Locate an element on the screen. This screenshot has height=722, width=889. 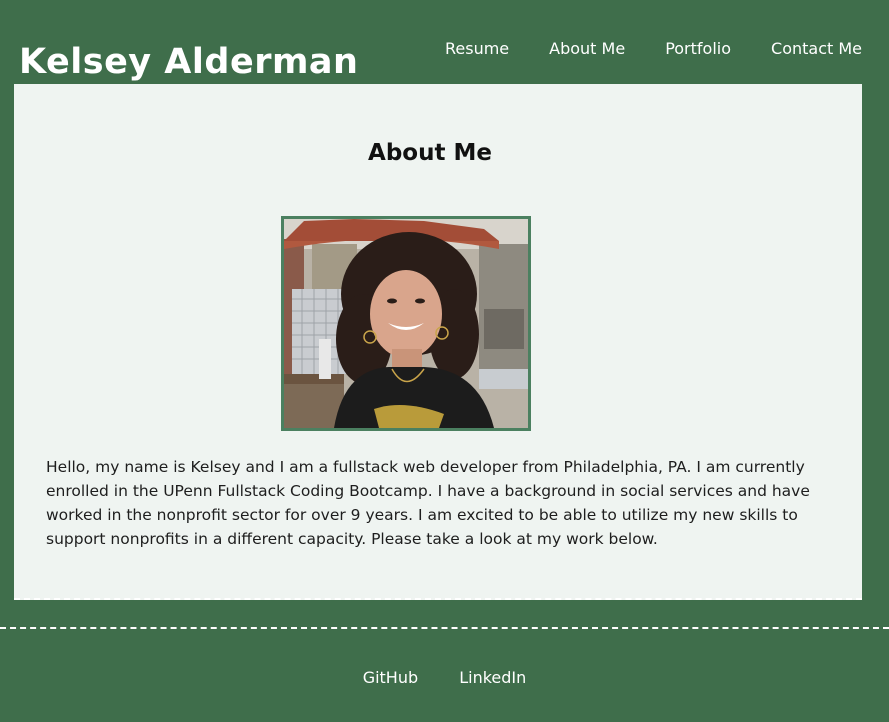
profile-photo is located at coordinates (406, 323).